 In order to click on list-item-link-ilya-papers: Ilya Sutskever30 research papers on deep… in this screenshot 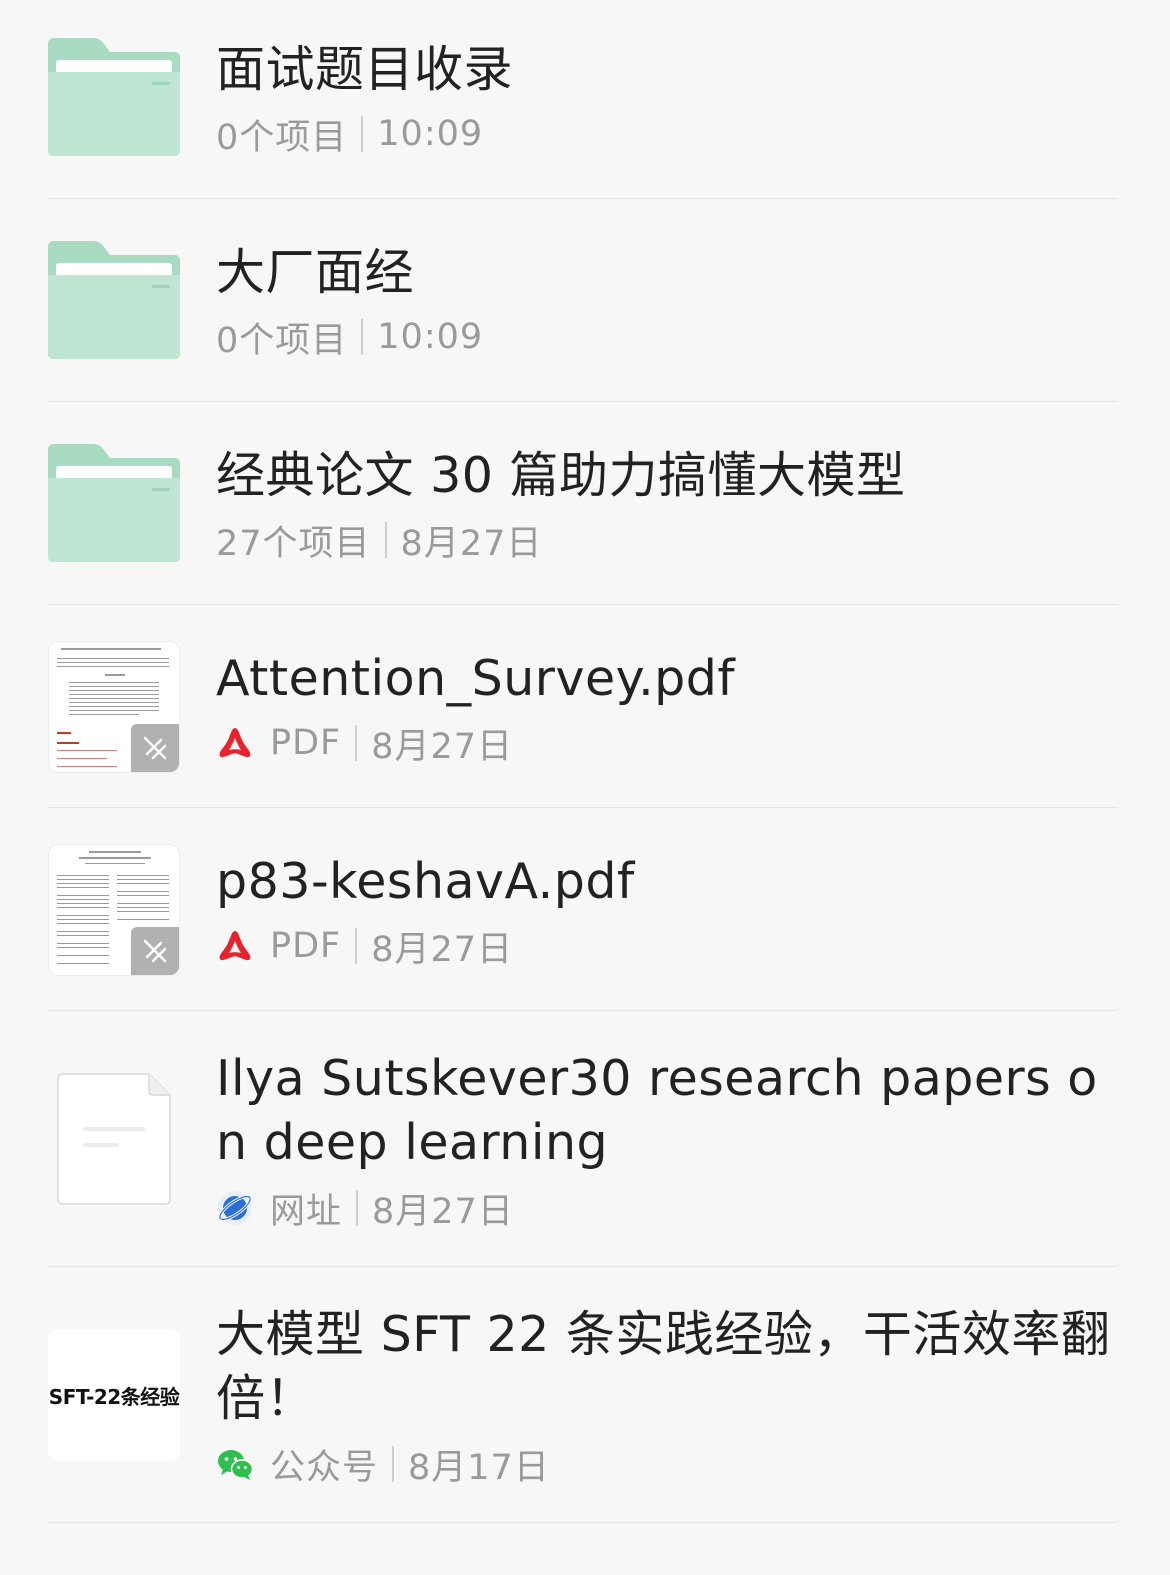, I will do `click(583, 1139)`.